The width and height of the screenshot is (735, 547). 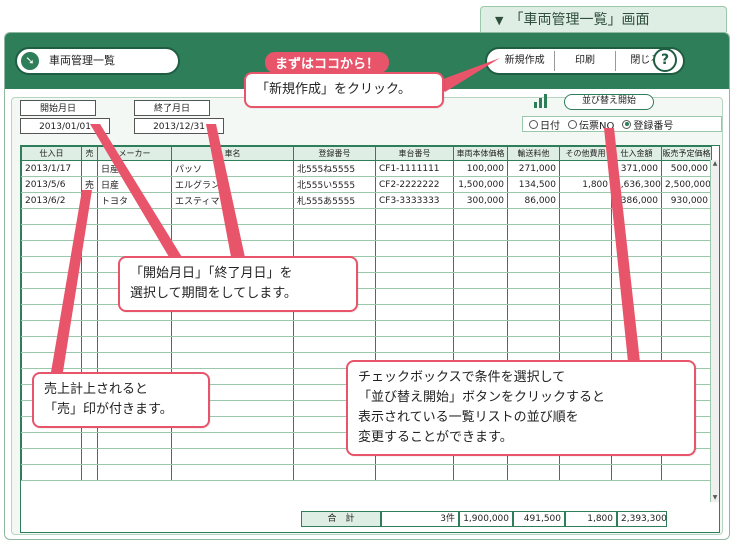 What do you see at coordinates (414, 184) in the screenshot?
I see `table-cell: CF2-2222222` at bounding box center [414, 184].